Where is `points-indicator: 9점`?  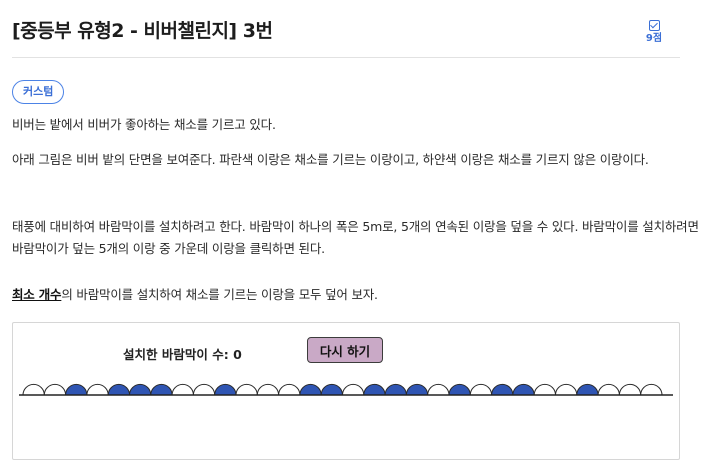
points-indicator: 9점 is located at coordinates (654, 32).